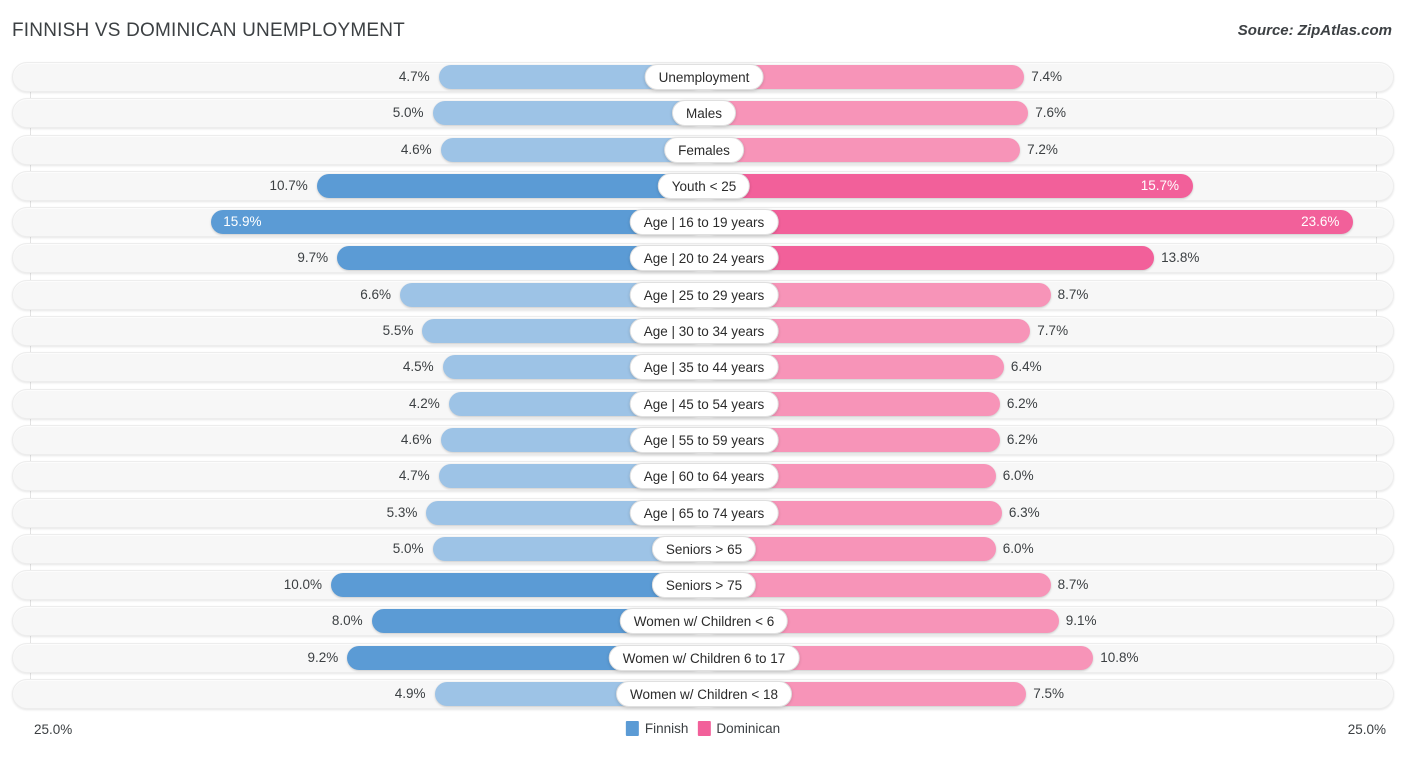 The height and width of the screenshot is (757, 1406). I want to click on chart-row: 5.3% 6.3% Age | 65 to 74 years, so click(703, 512).